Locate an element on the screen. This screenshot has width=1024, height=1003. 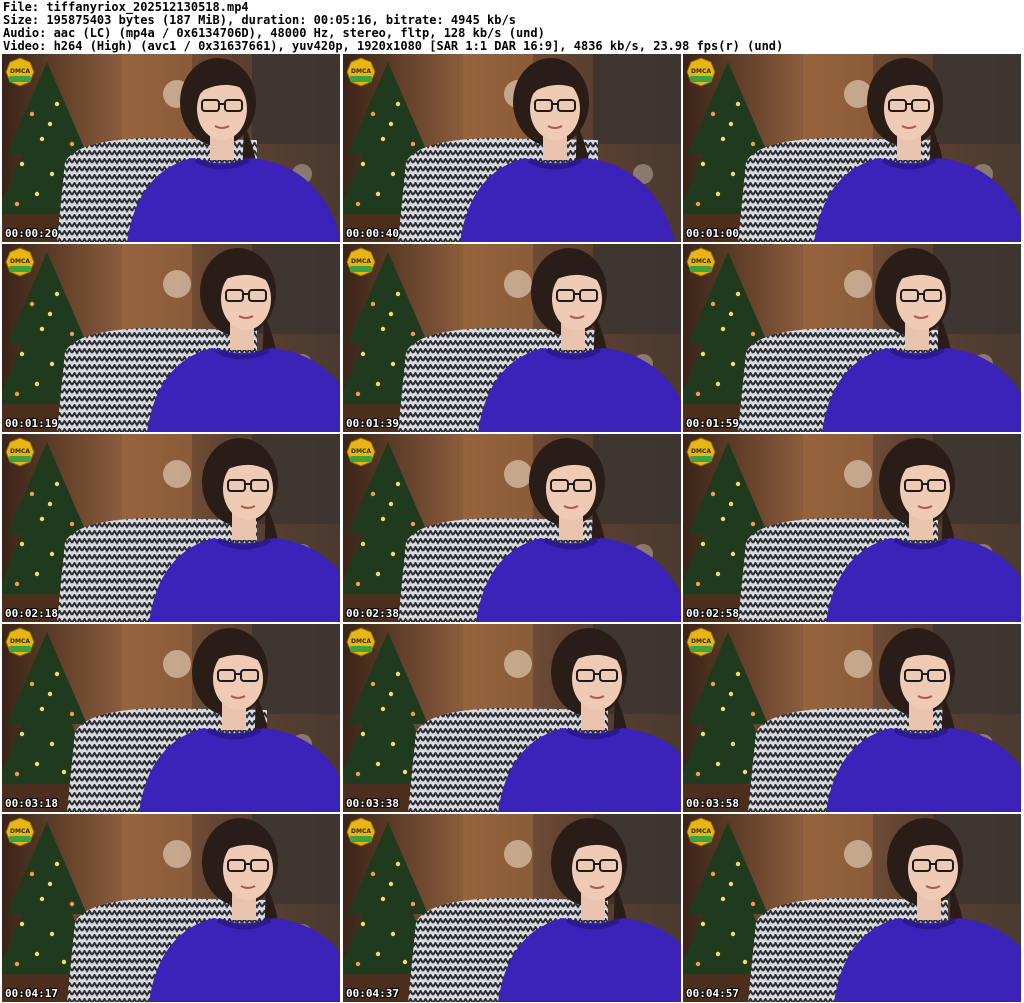
video-thumbnail: DMCA 00:01:59 is located at coordinates (852, 338).